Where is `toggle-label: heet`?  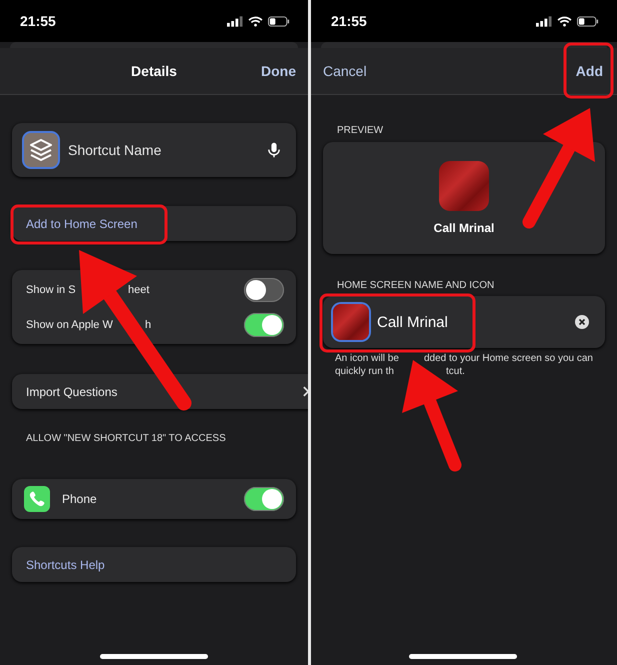 toggle-label: heet is located at coordinates (139, 290).